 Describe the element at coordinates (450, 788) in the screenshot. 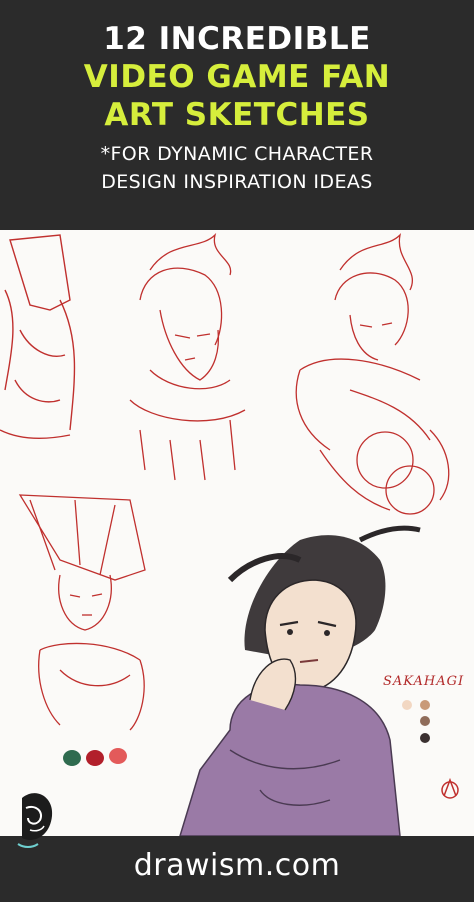

I see `artist-signature-icon` at that location.